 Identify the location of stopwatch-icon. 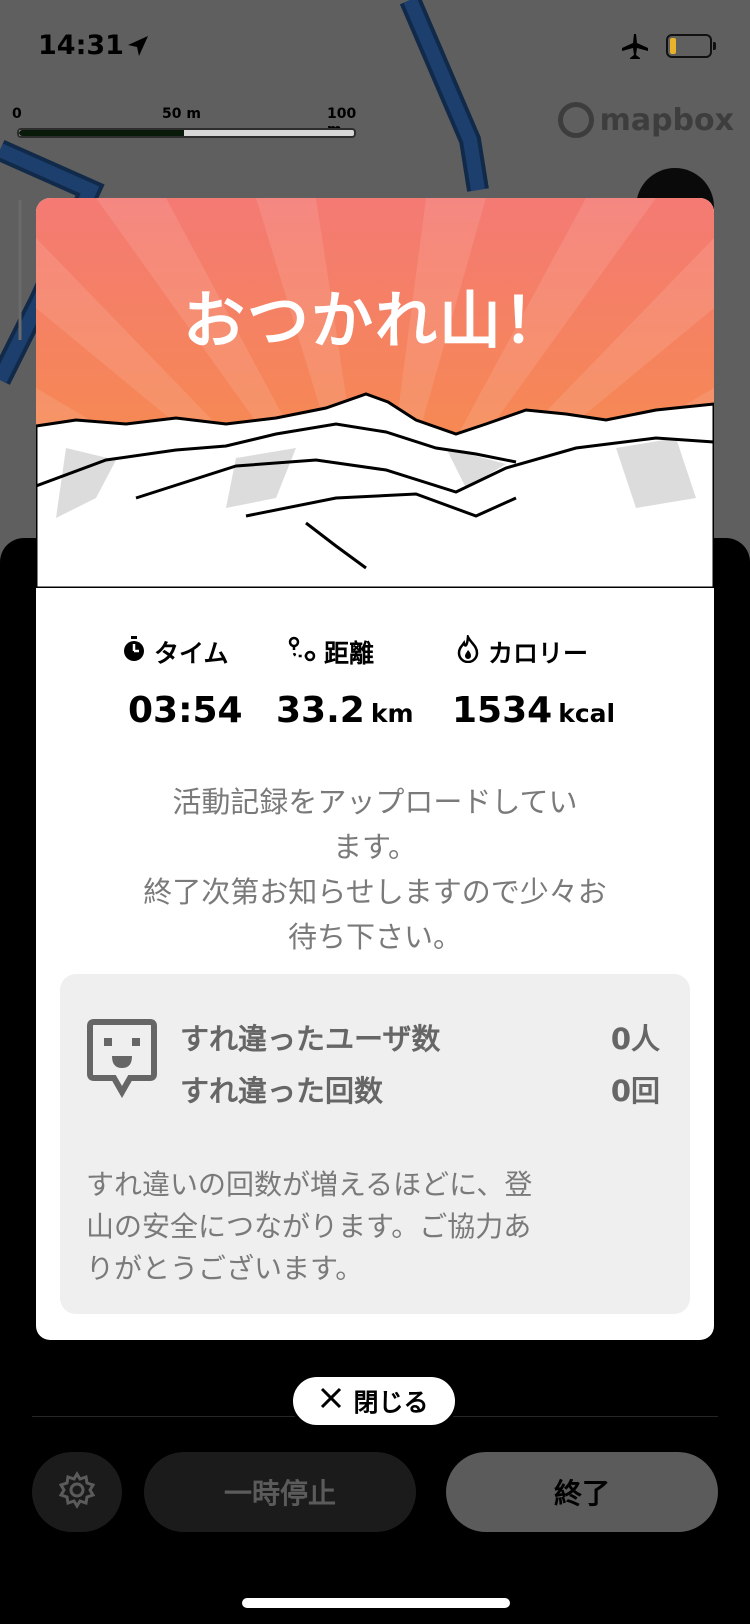
(134, 652).